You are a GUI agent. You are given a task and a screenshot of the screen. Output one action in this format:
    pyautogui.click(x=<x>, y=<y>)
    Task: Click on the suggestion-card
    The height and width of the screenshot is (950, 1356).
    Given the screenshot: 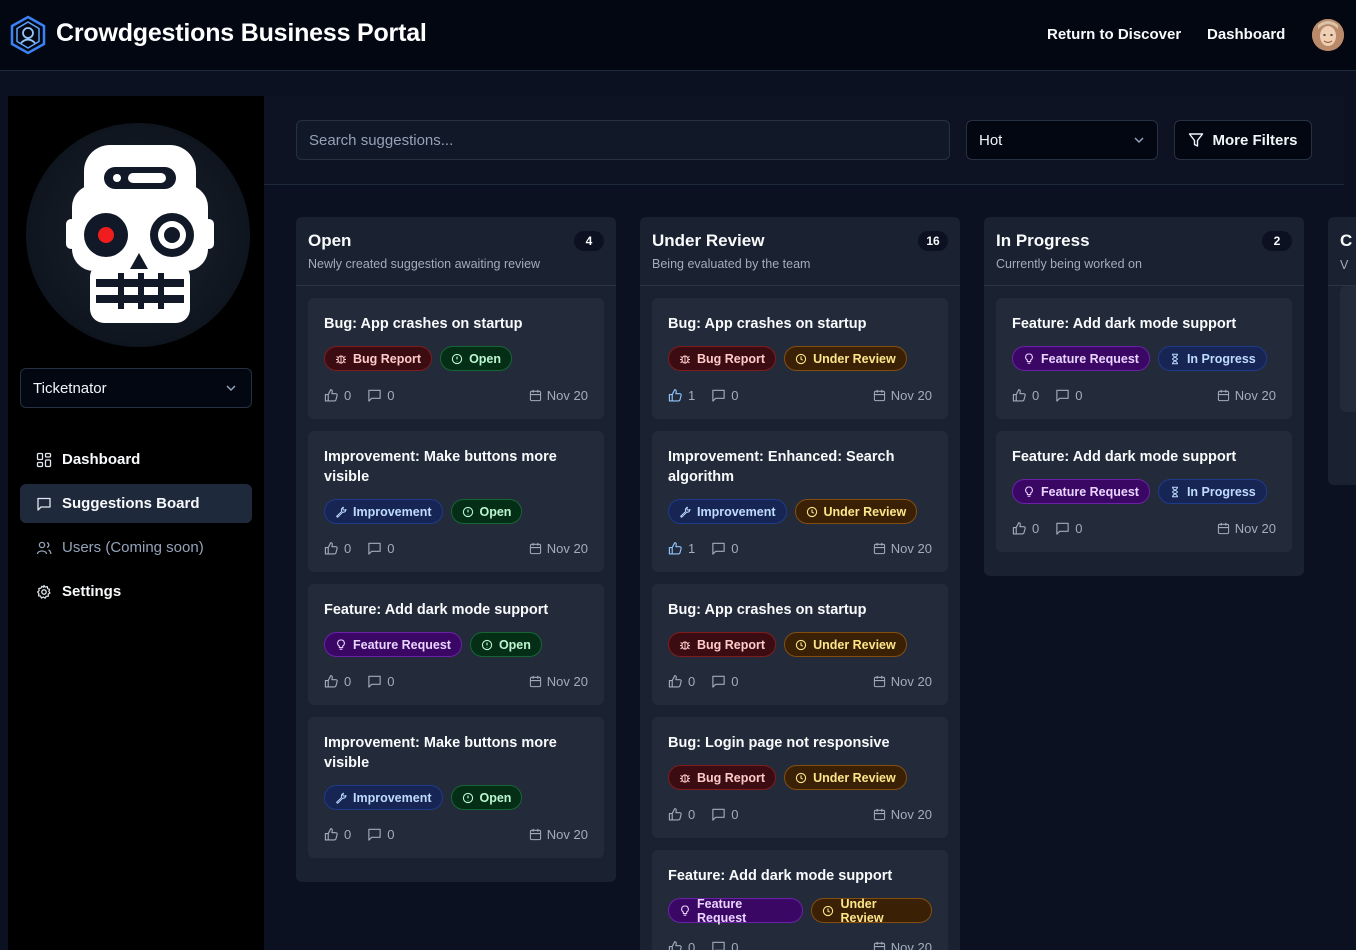 What is the action you would take?
    pyautogui.click(x=1348, y=349)
    